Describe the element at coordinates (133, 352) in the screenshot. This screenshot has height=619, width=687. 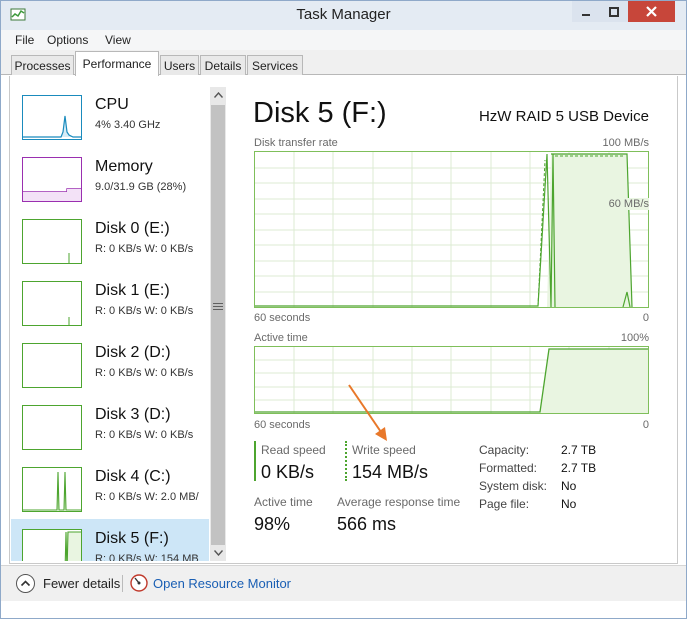
I see `sidebar-item-name: Disk 2 (D:)` at that location.